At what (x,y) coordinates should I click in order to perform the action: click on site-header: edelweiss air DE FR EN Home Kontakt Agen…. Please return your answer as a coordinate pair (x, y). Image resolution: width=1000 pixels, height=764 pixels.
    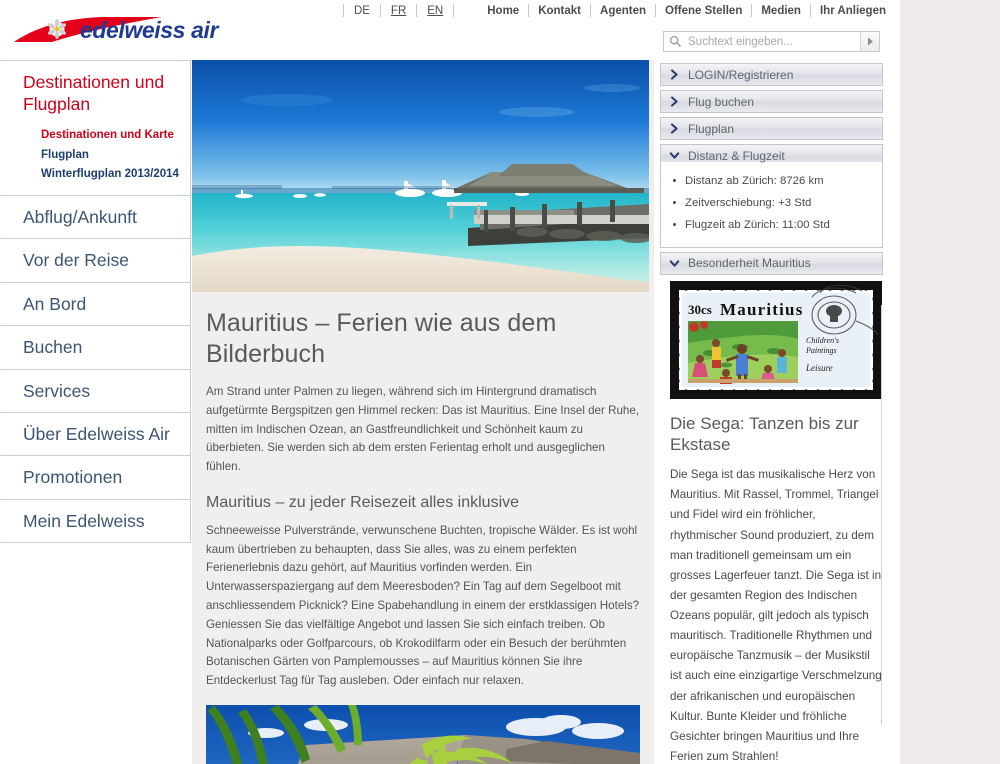
    Looking at the image, I should click on (450, 30).